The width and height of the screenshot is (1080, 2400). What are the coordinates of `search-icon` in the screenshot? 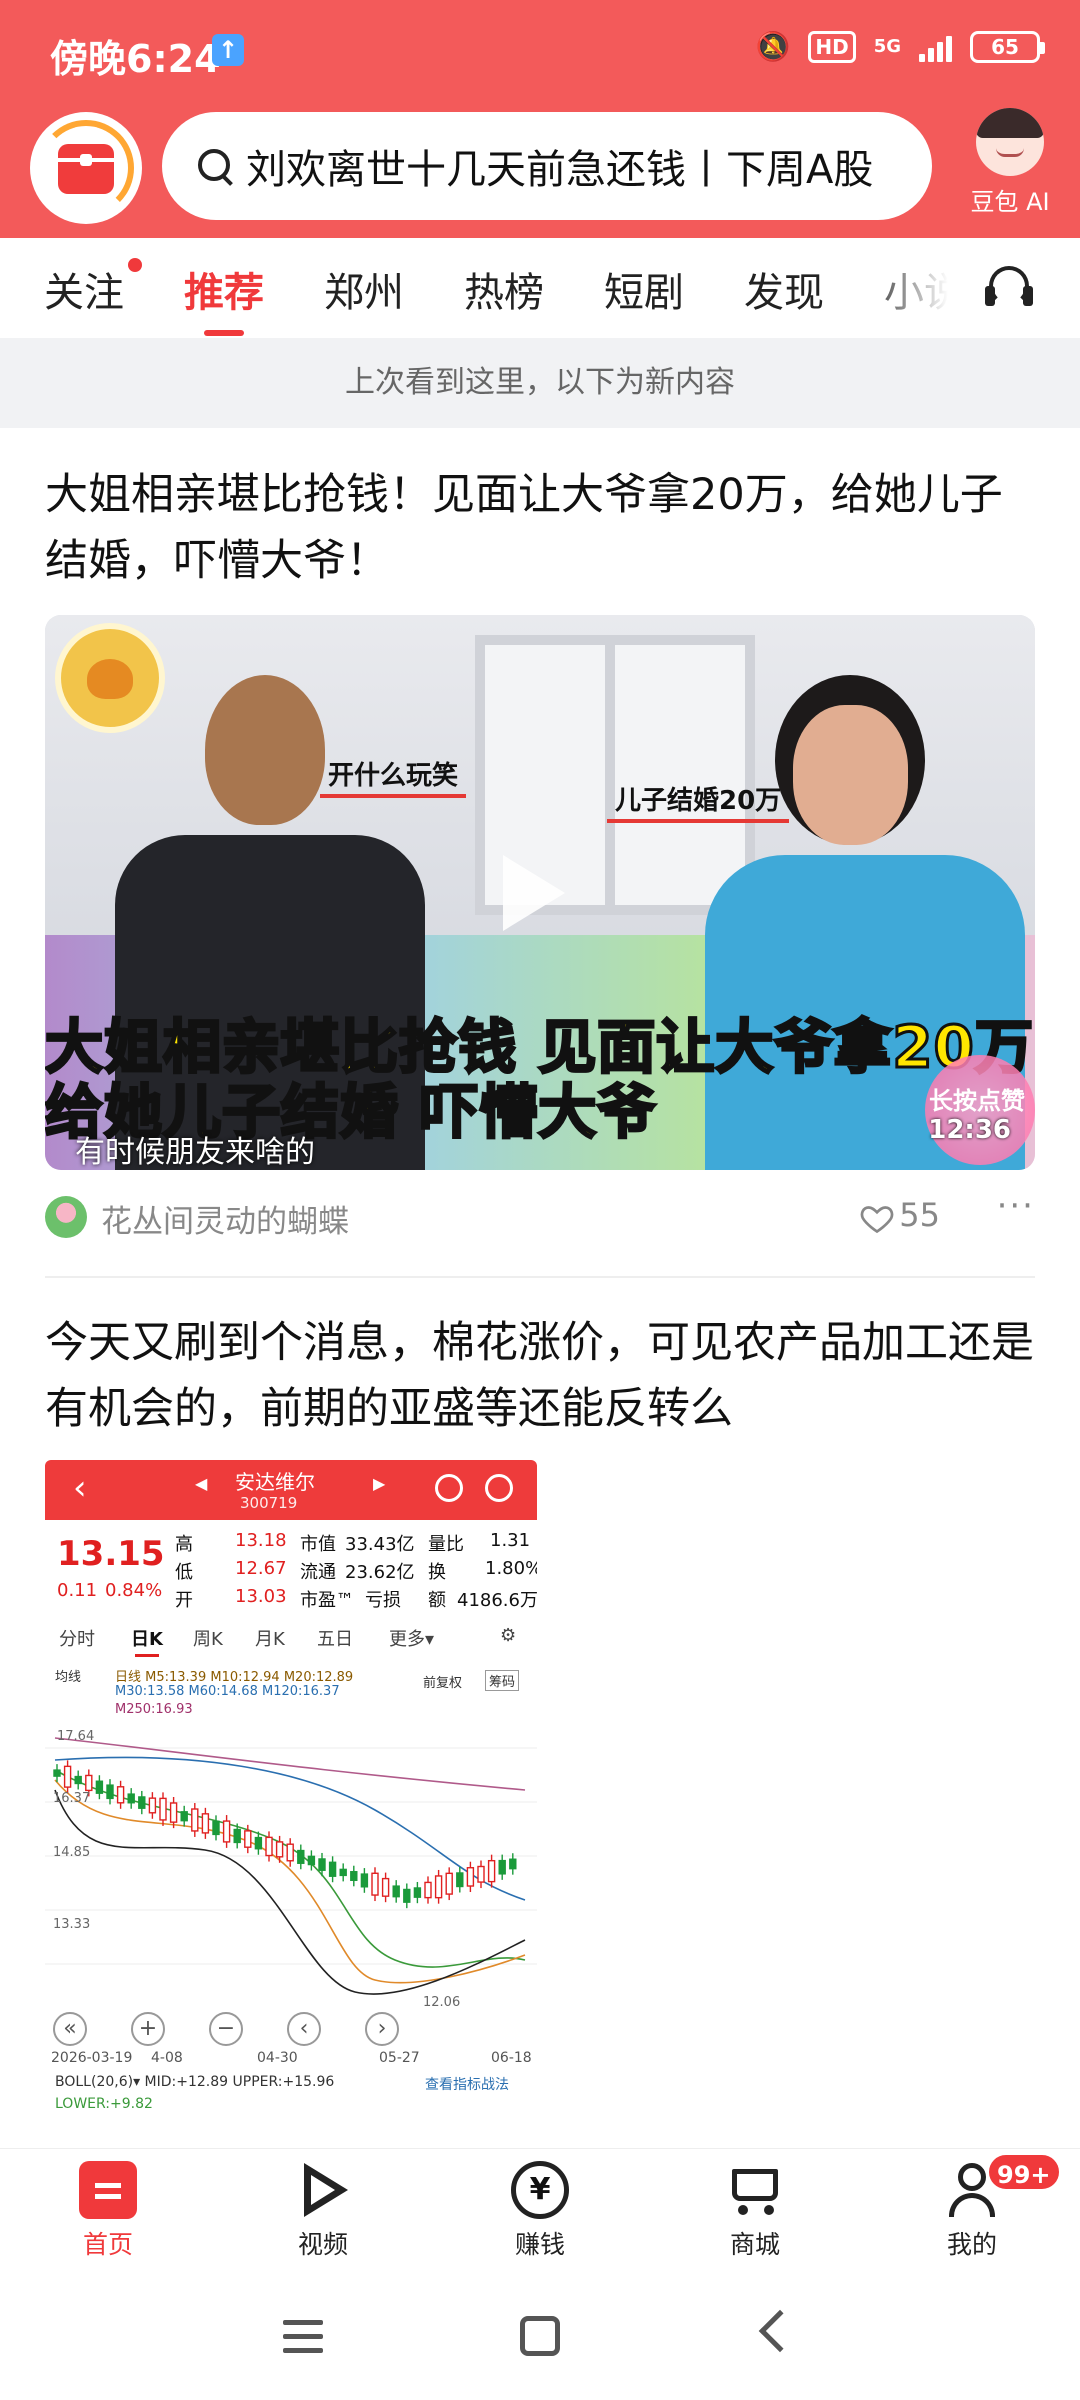 It's located at (215, 166).